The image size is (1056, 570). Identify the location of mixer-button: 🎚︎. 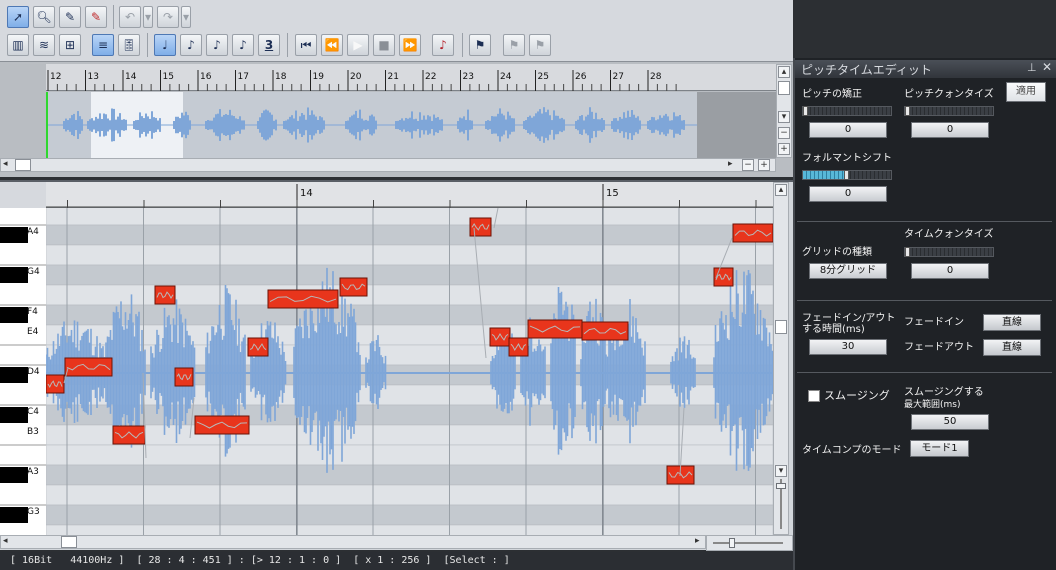
(129, 45).